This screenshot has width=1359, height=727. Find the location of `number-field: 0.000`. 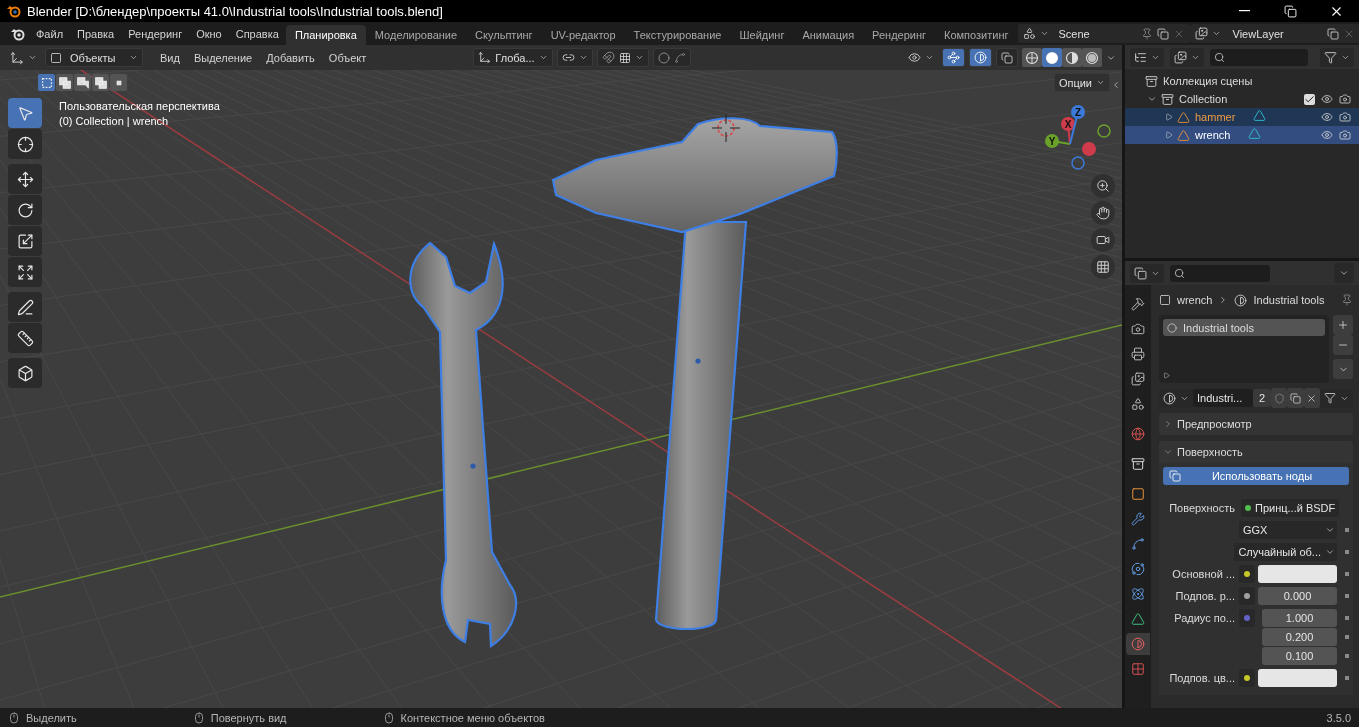

number-field: 0.000 is located at coordinates (1297, 596).